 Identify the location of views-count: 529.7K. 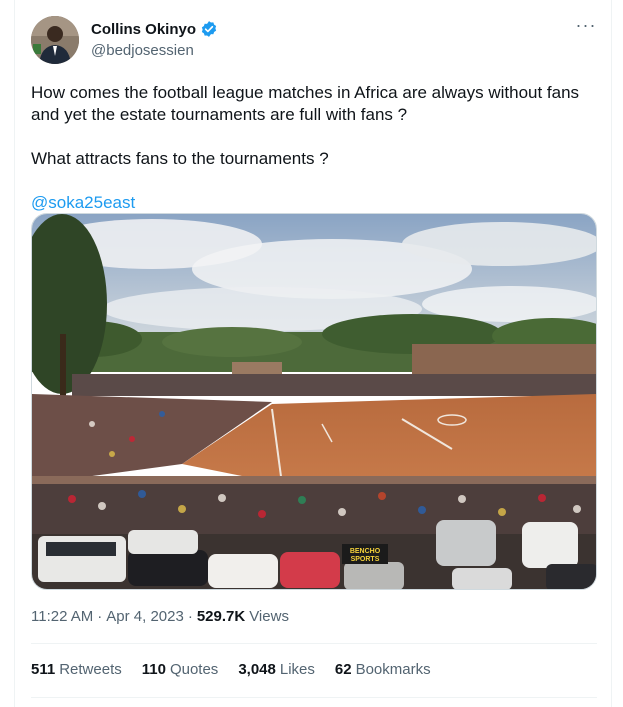
(221, 616).